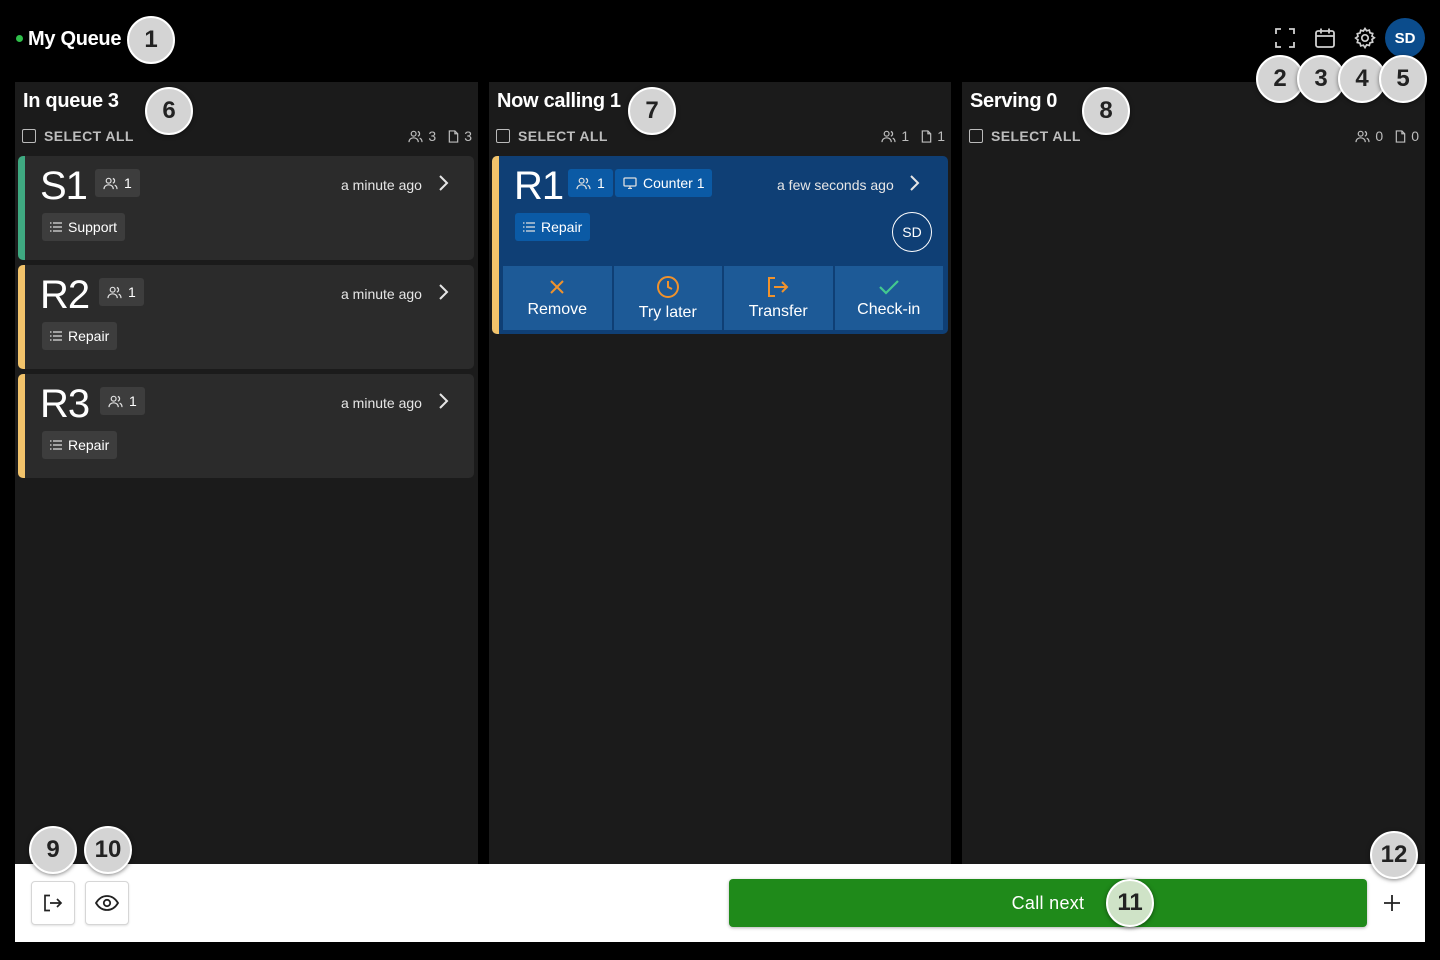 The width and height of the screenshot is (1440, 960). What do you see at coordinates (941, 136) in the screenshot?
I see `ticket-count-value: 1` at bounding box center [941, 136].